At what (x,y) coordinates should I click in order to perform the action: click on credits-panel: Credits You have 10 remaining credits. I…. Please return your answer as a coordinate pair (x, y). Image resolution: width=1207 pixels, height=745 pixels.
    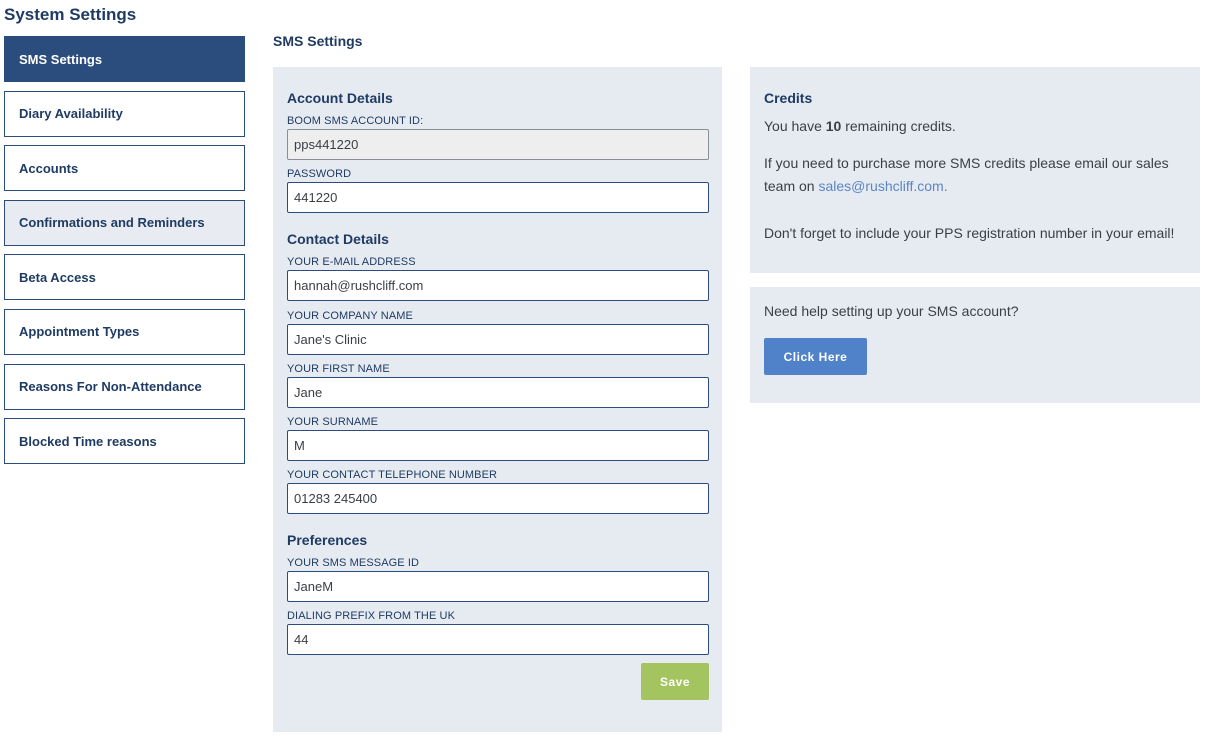
    Looking at the image, I should click on (975, 170).